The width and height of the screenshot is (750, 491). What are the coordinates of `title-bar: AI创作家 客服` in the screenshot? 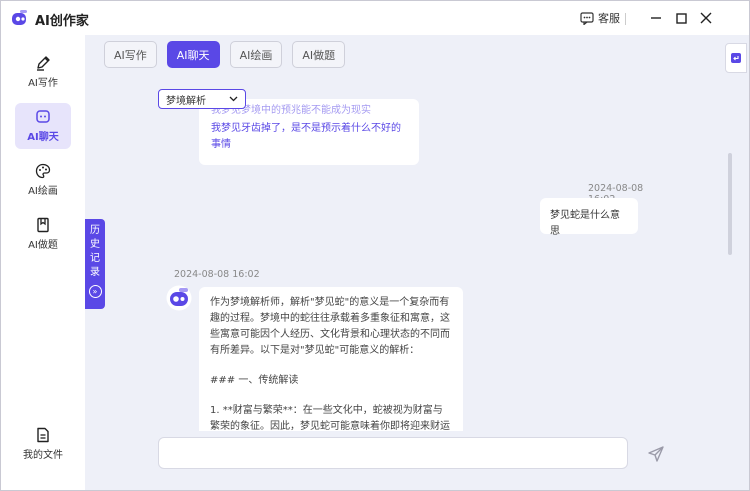 It's located at (375, 18).